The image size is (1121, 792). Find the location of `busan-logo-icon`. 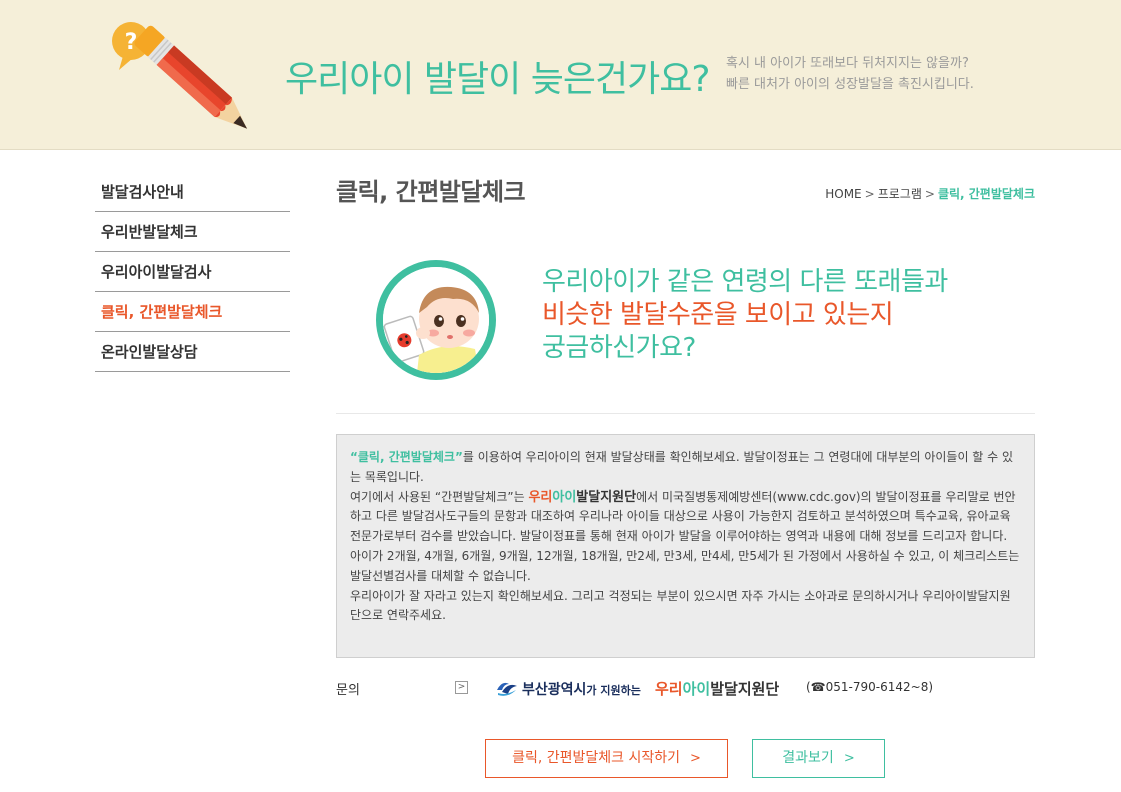

busan-logo-icon is located at coordinates (507, 690).